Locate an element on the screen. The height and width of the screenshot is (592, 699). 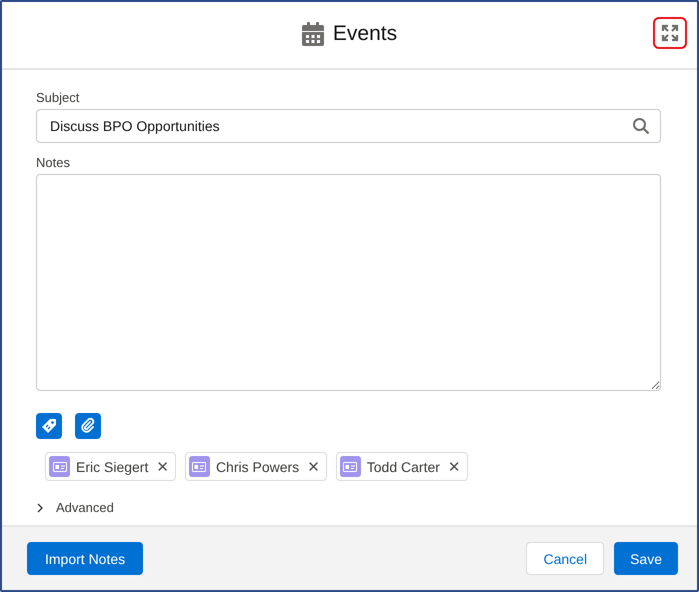
attendee-name: Eric Siegert is located at coordinates (112, 466).